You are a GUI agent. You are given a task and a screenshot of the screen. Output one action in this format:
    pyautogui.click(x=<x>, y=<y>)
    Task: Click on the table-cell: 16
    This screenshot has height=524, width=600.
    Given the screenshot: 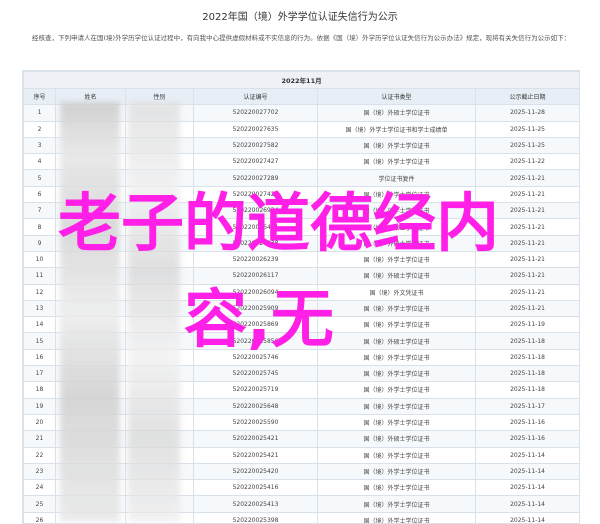 What is the action you would take?
    pyautogui.click(x=39, y=357)
    